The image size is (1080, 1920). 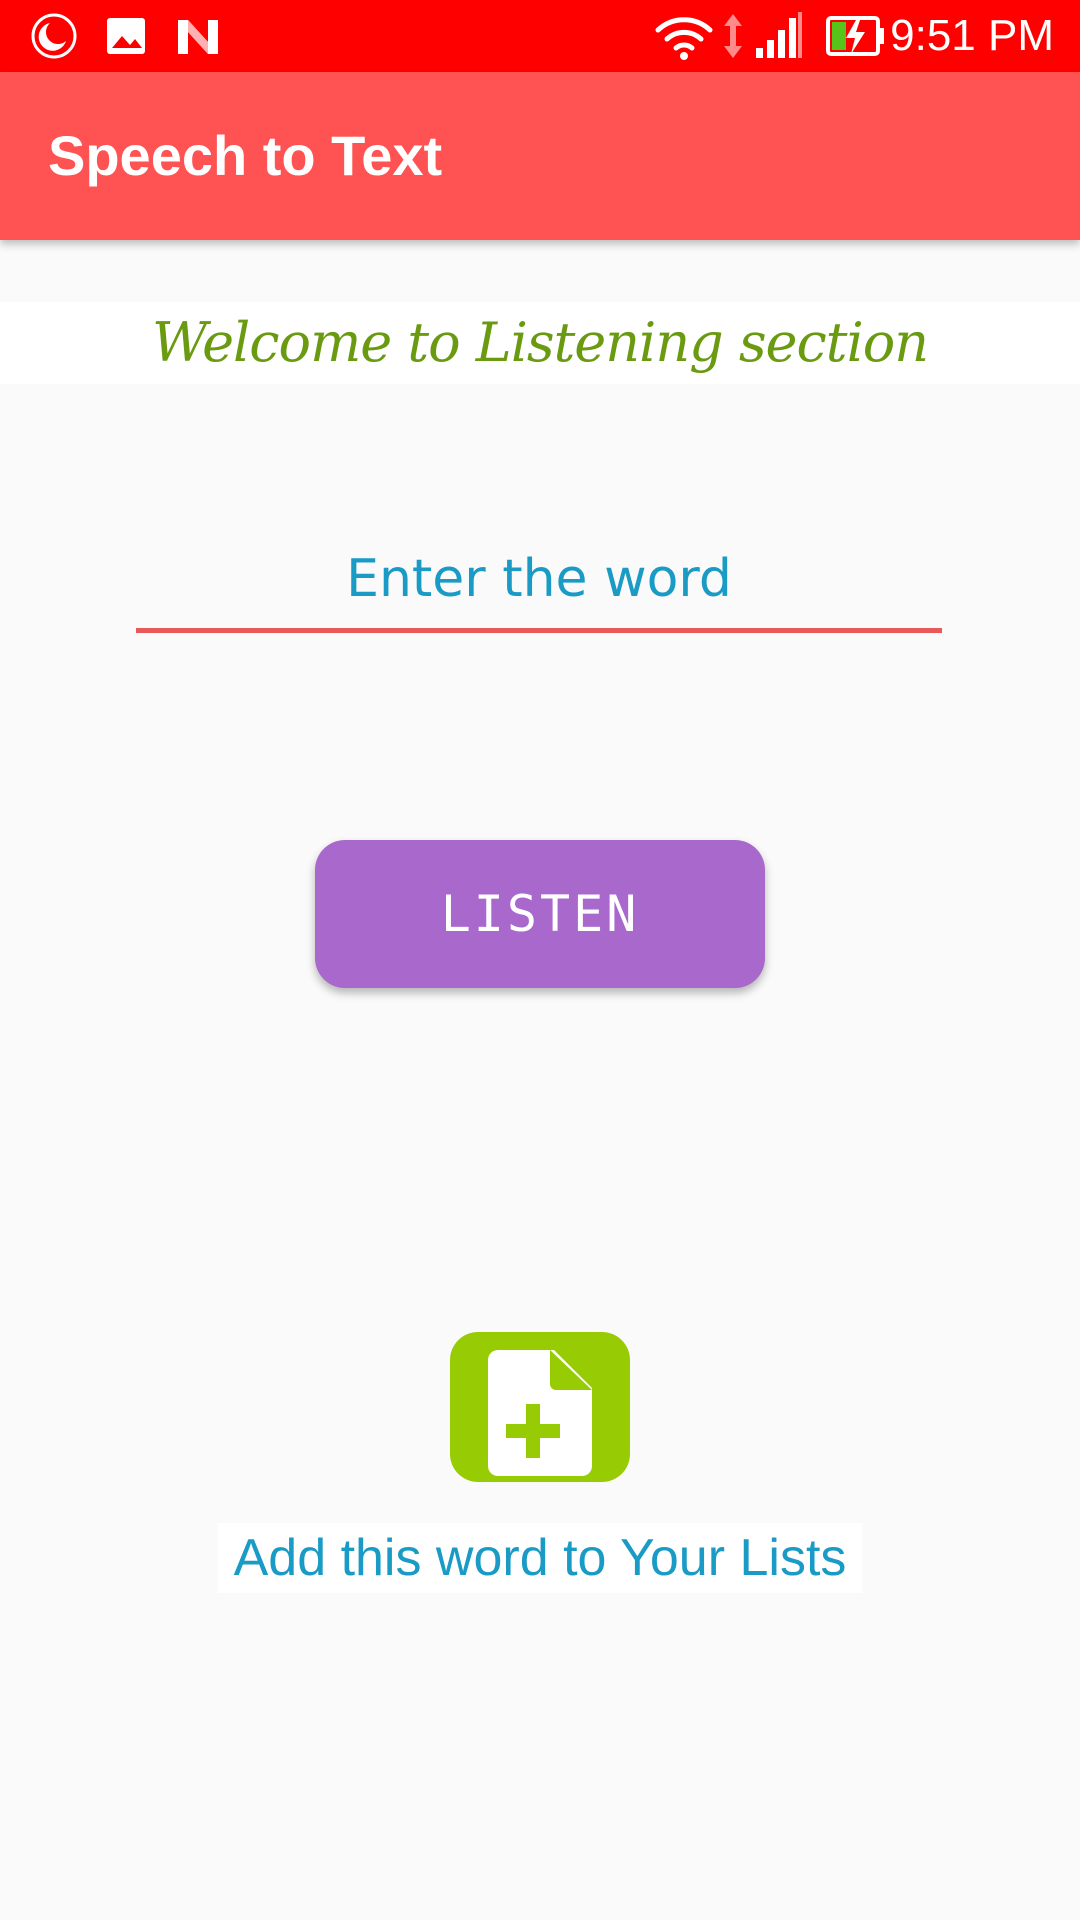 I want to click on listen-button: LISTEN, so click(x=540, y=914).